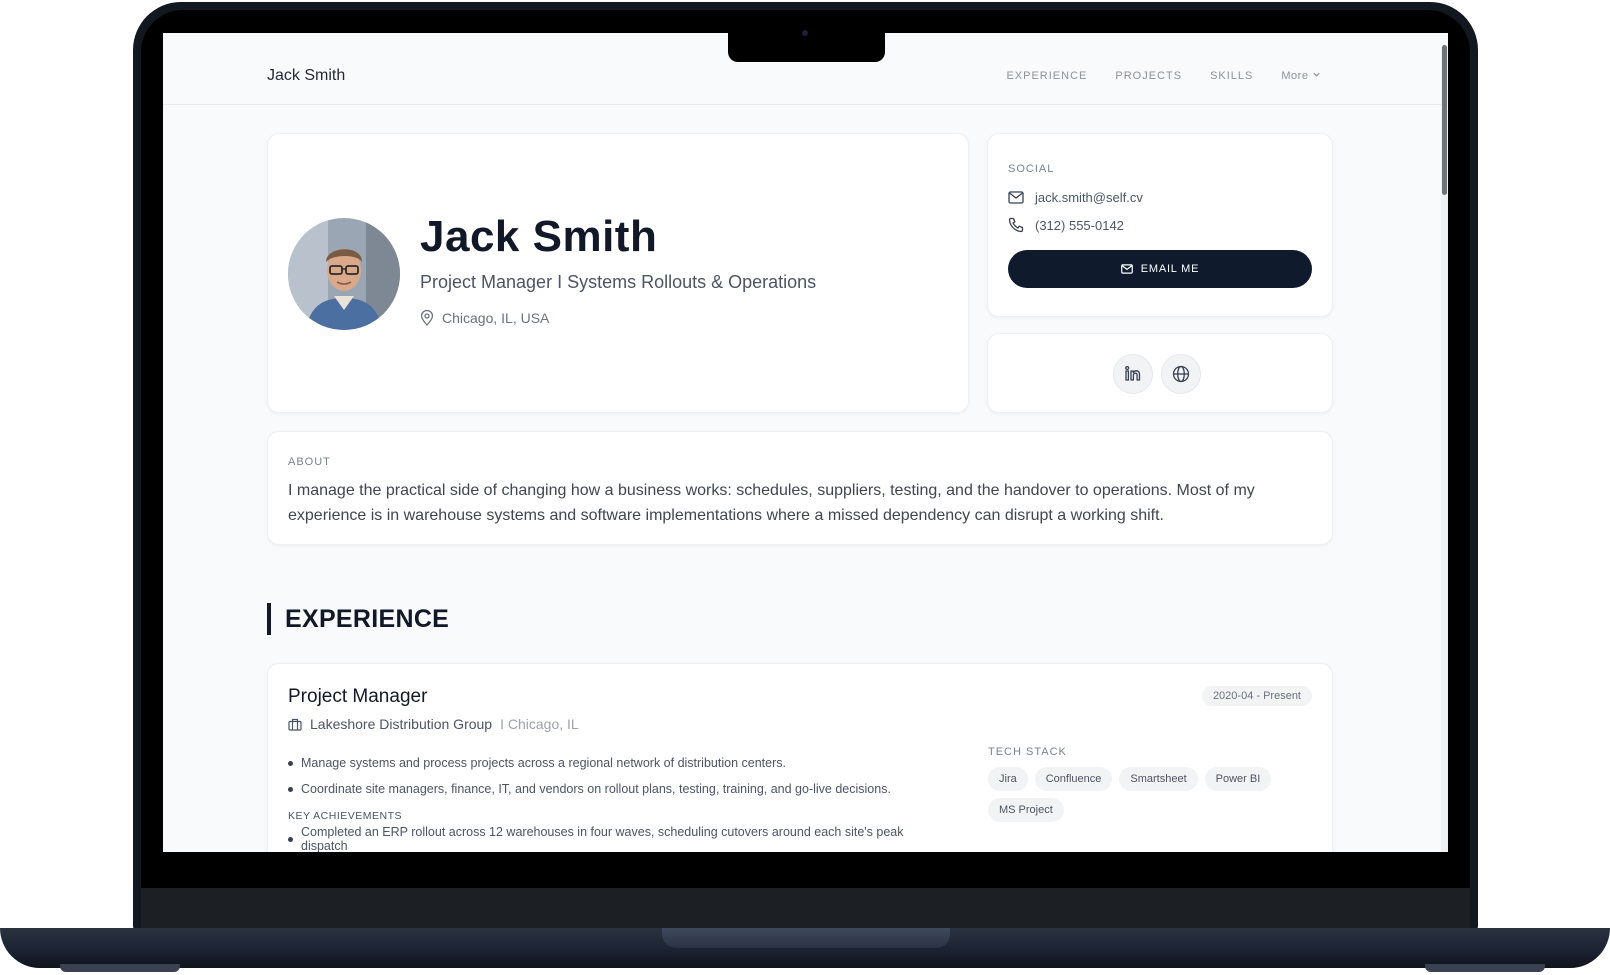  What do you see at coordinates (358, 696) in the screenshot?
I see `job-title: Project Manager` at bounding box center [358, 696].